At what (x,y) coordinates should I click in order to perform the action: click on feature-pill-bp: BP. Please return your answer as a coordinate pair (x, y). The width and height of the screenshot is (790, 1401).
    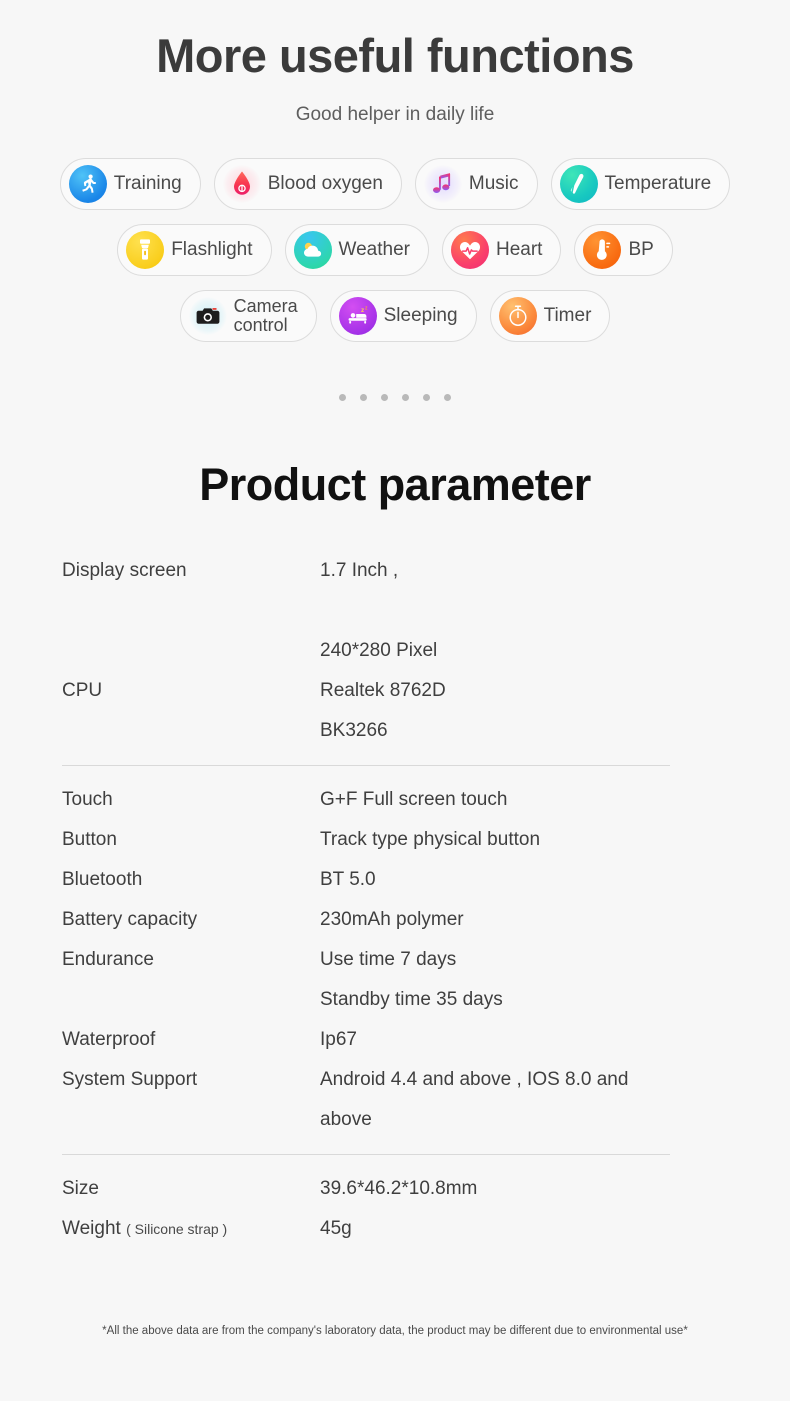
    Looking at the image, I should click on (623, 249).